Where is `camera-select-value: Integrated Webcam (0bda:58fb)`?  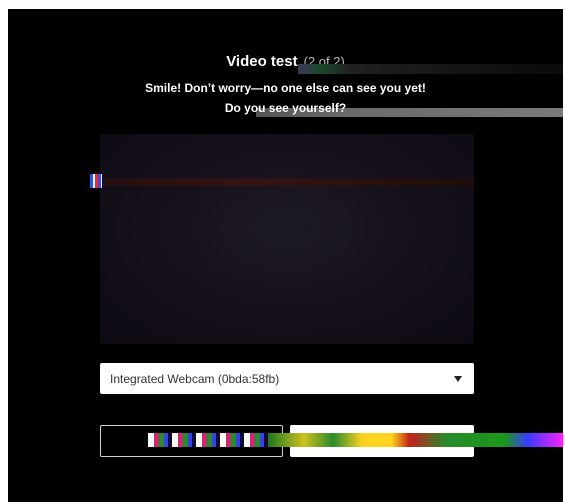
camera-select-value: Integrated Webcam (0bda:58fb) is located at coordinates (195, 378).